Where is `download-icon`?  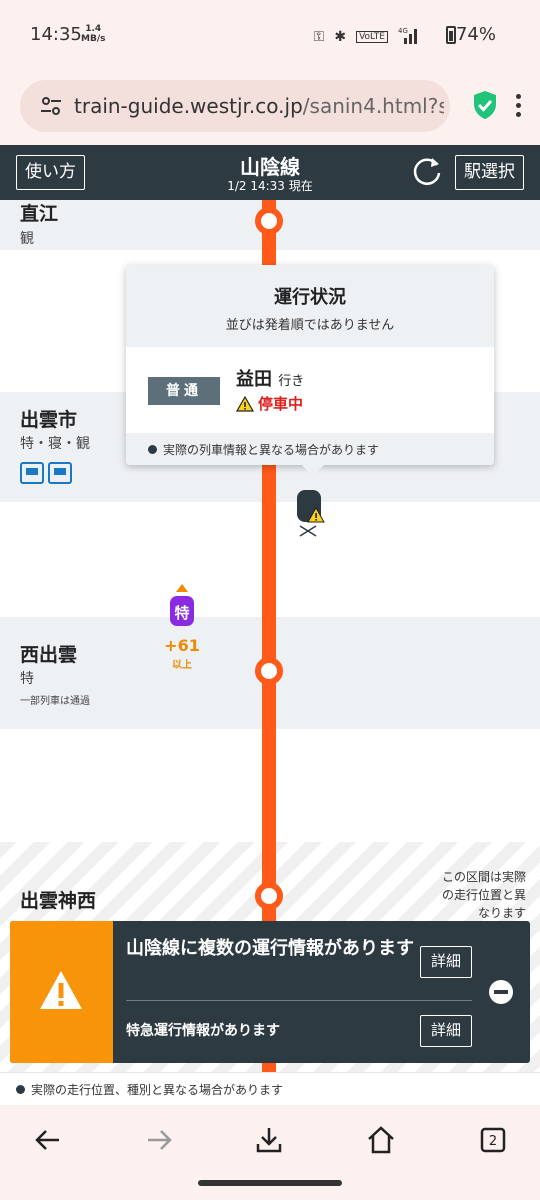 download-icon is located at coordinates (269, 1140).